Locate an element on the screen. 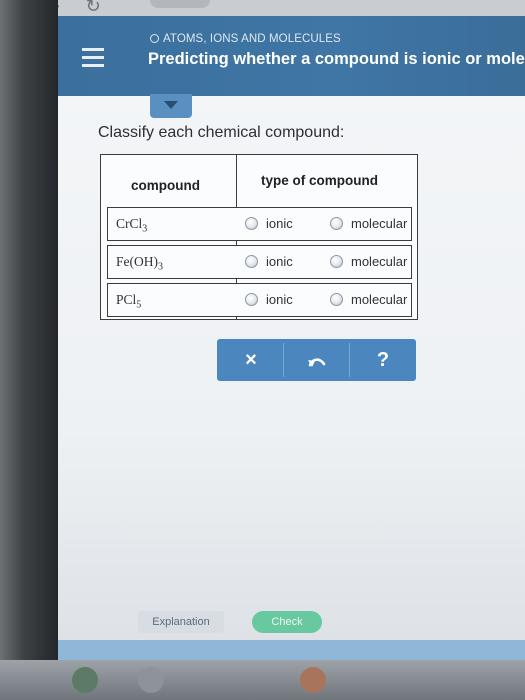  undo-button is located at coordinates (317, 360).